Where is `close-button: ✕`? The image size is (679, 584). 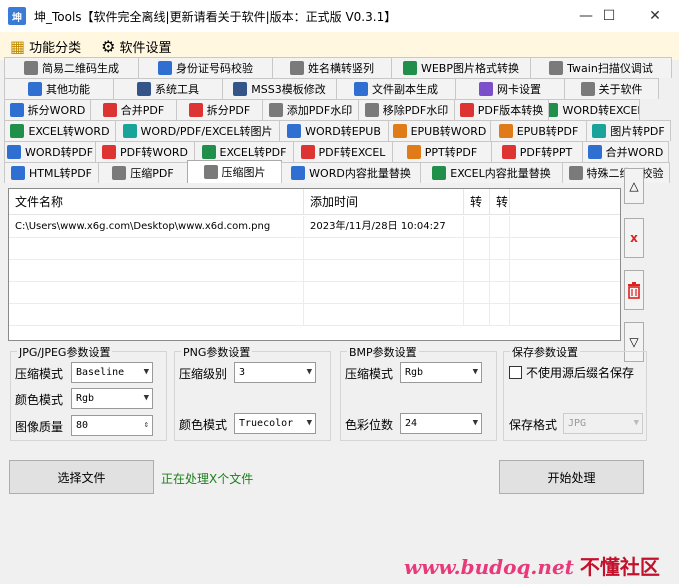 close-button: ✕ is located at coordinates (655, 16).